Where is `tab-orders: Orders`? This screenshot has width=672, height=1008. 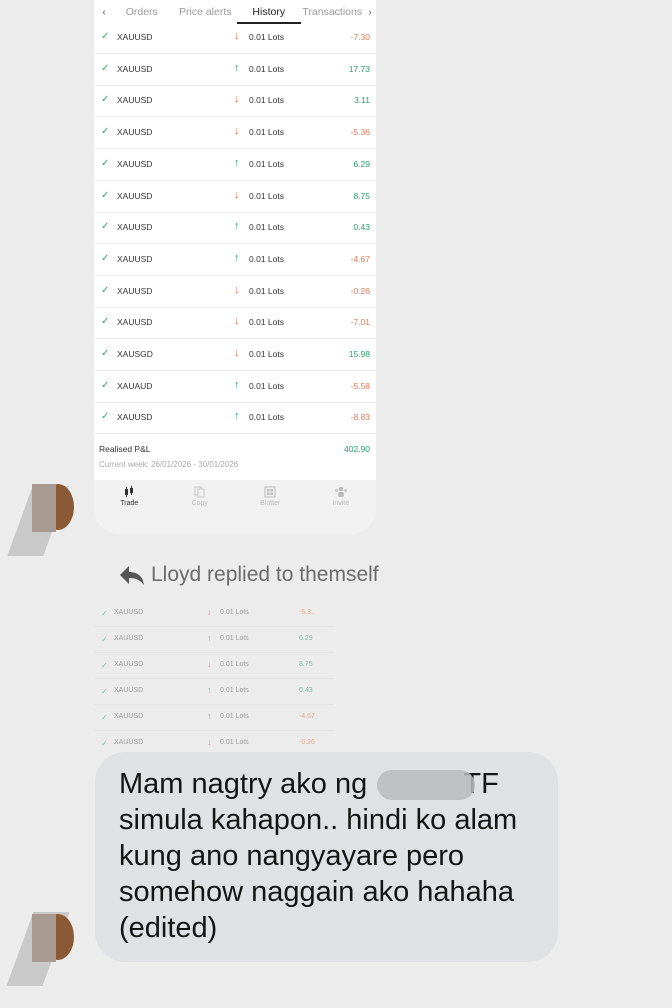
tab-orders: Orders is located at coordinates (142, 12).